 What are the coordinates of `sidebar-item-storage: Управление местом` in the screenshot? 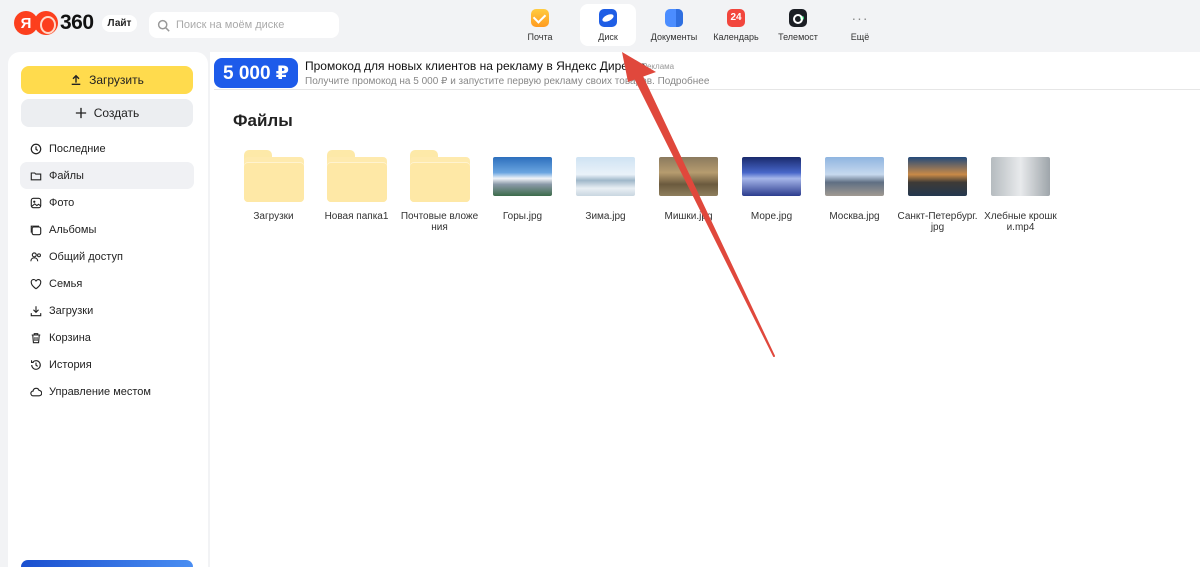 It's located at (107, 391).